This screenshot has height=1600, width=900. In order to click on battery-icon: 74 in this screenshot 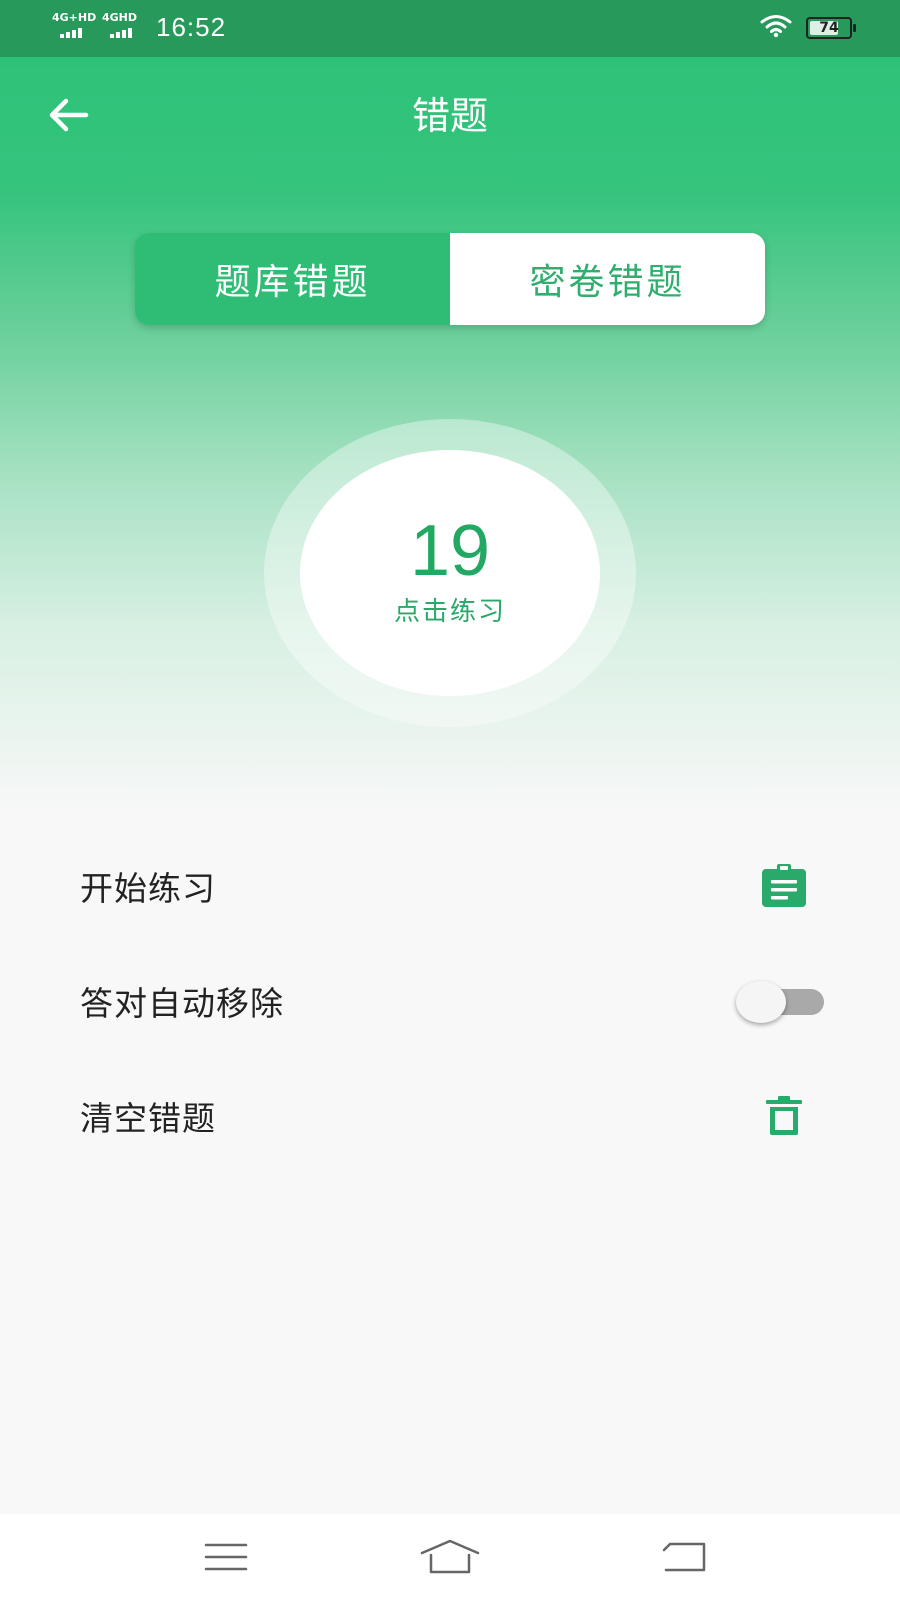, I will do `click(831, 28)`.